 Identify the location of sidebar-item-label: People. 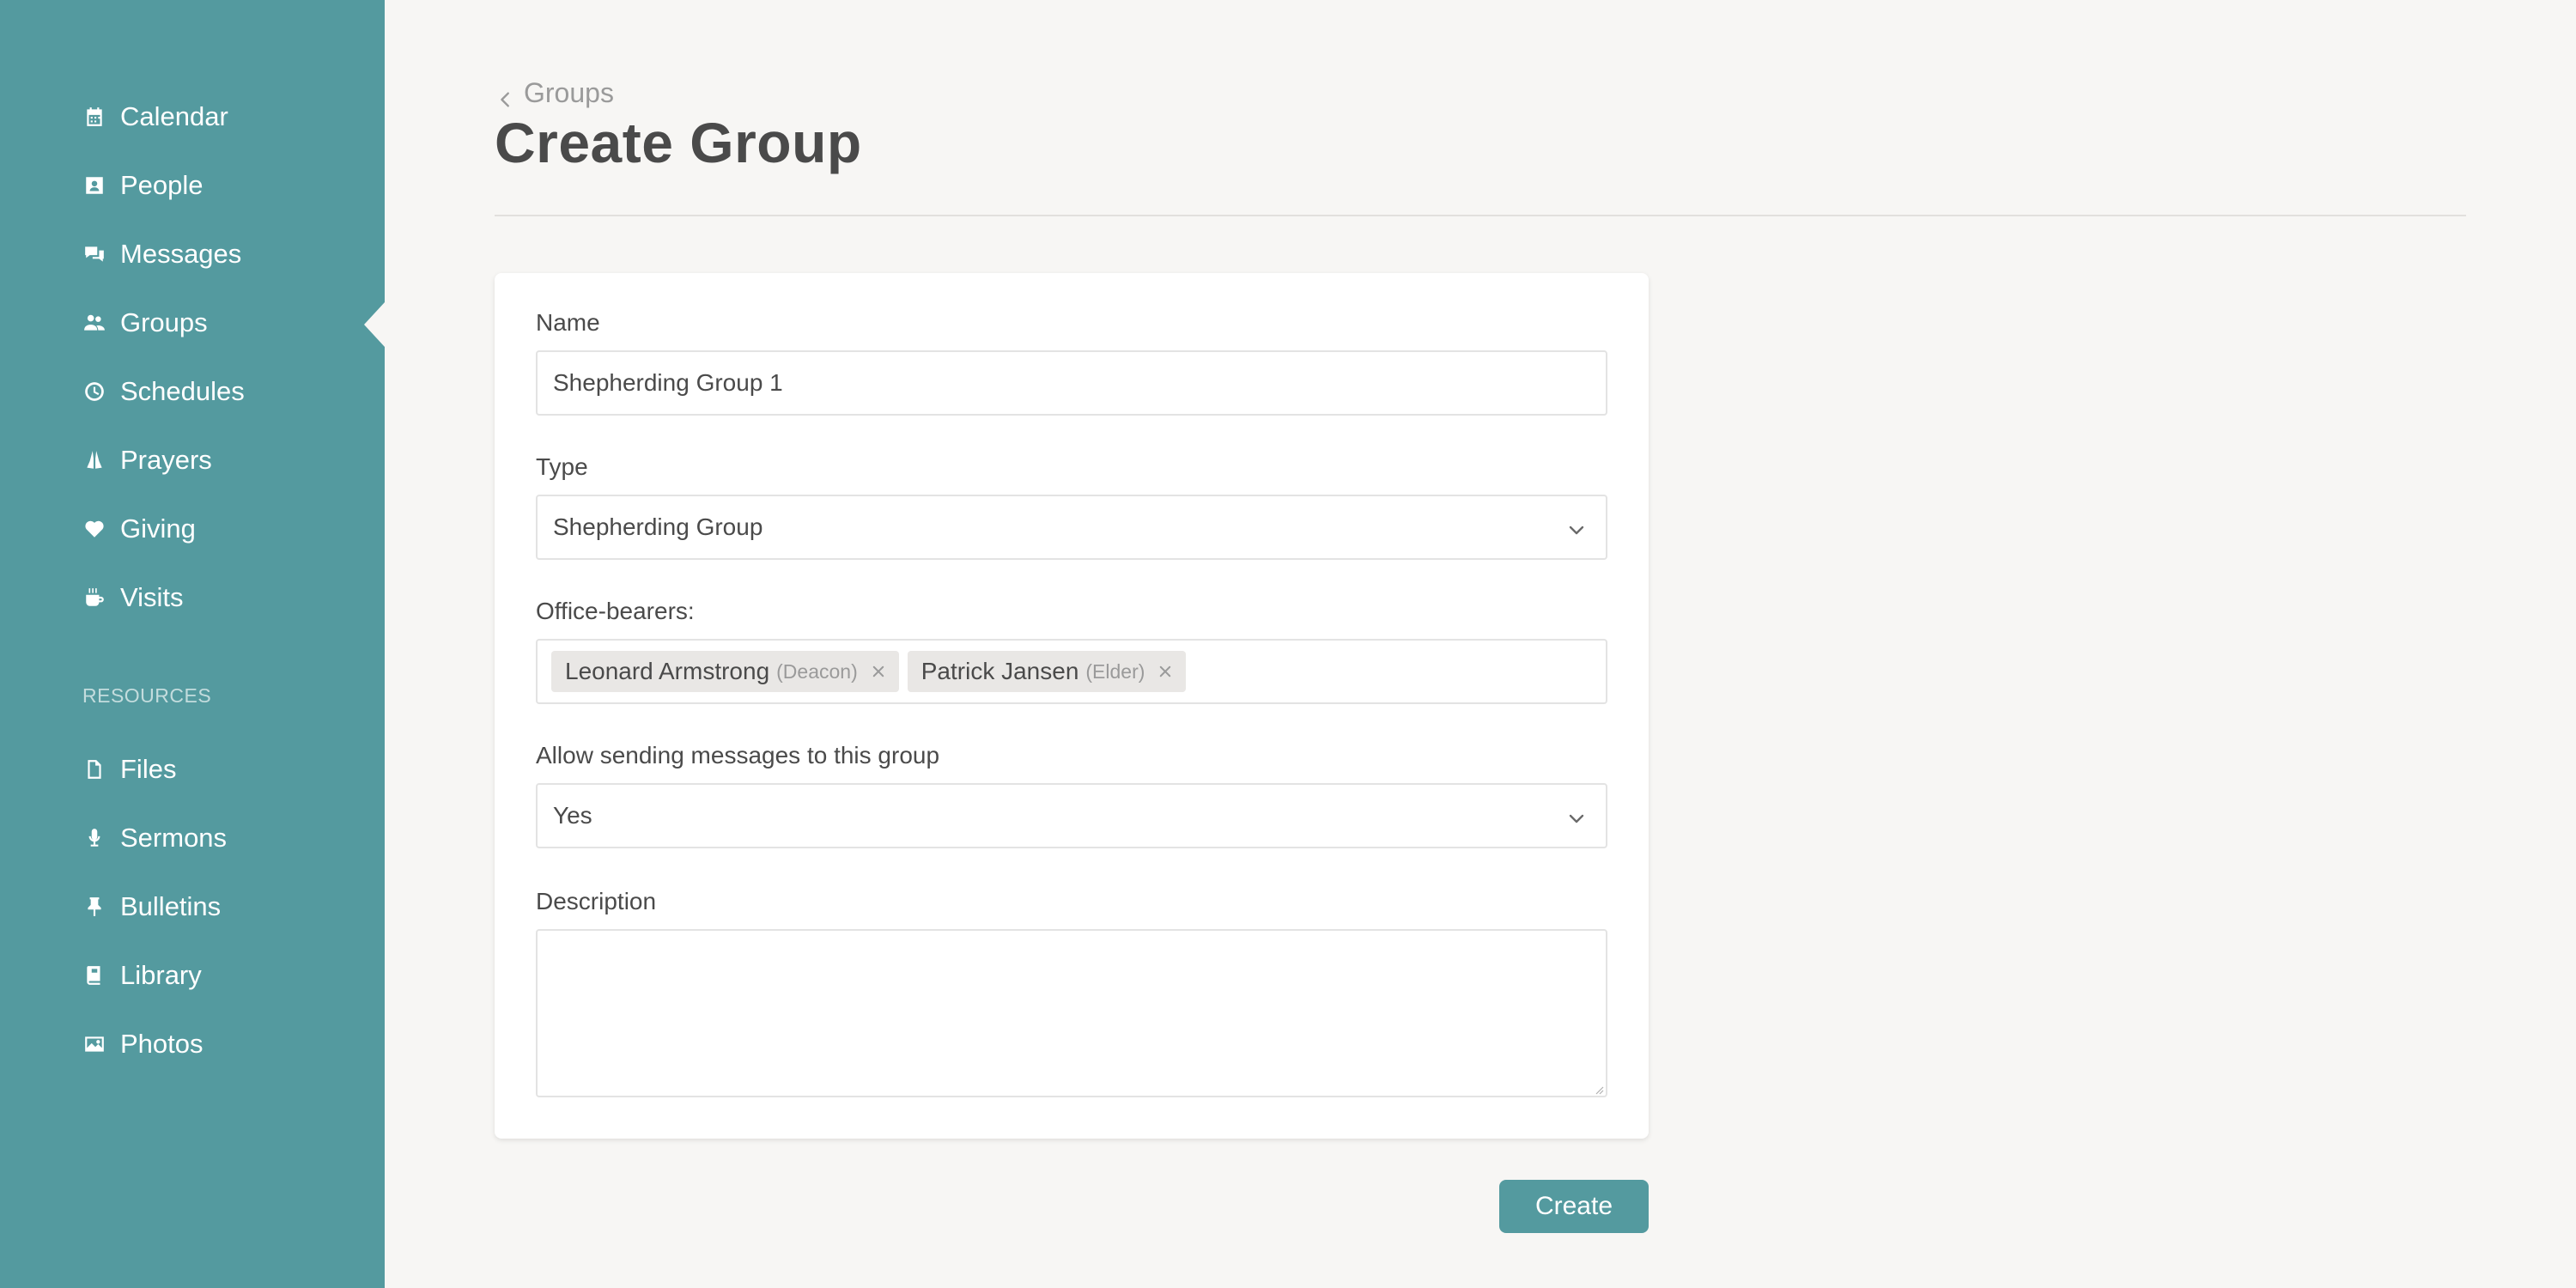
(162, 185).